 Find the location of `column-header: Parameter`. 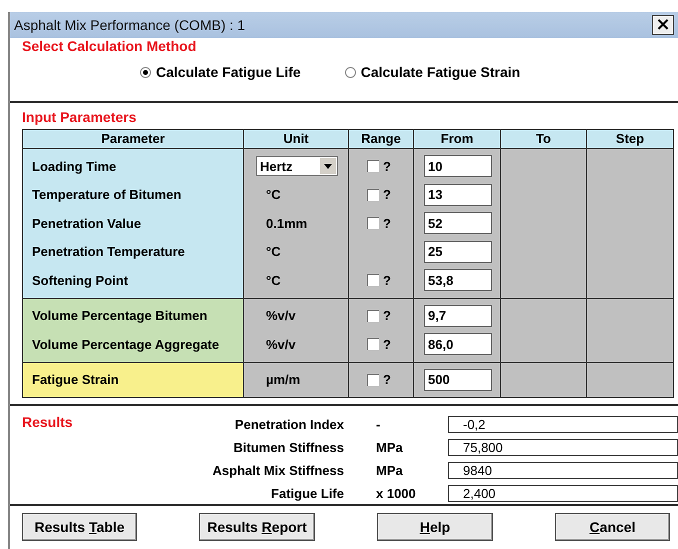

column-header: Parameter is located at coordinates (133, 139).